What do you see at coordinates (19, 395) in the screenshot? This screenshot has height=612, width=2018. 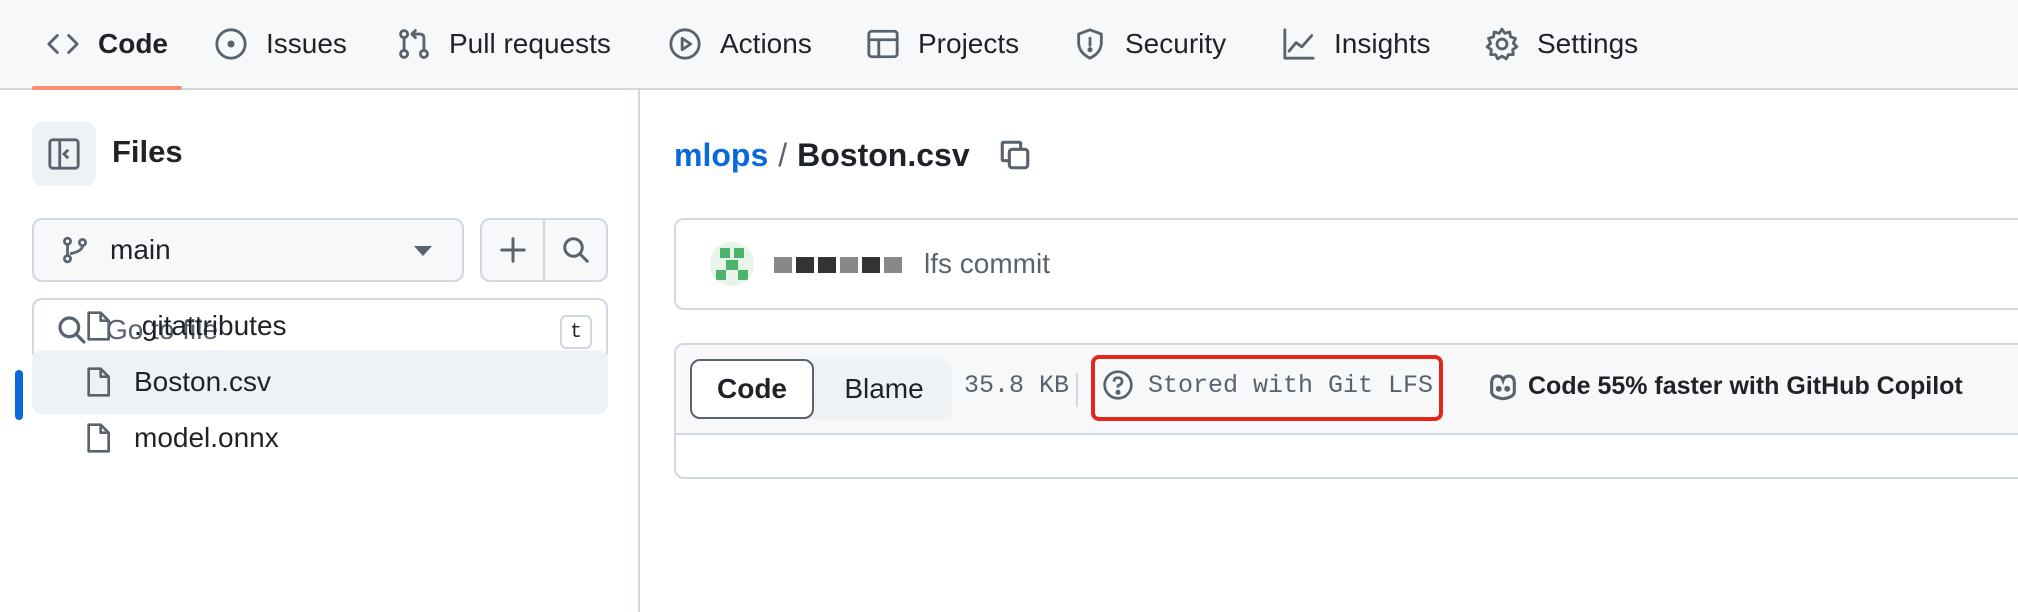 I see `selected-item-indicator` at bounding box center [19, 395].